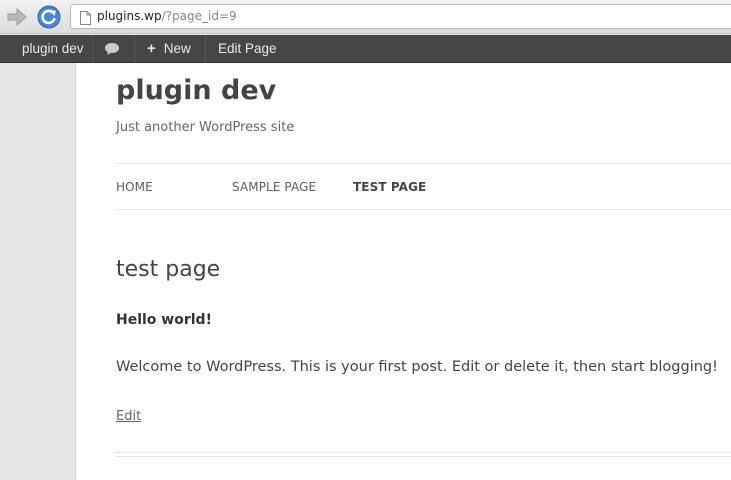 Image resolution: width=731 pixels, height=480 pixels. What do you see at coordinates (17, 17) in the screenshot?
I see `forward-arrow-icon` at bounding box center [17, 17].